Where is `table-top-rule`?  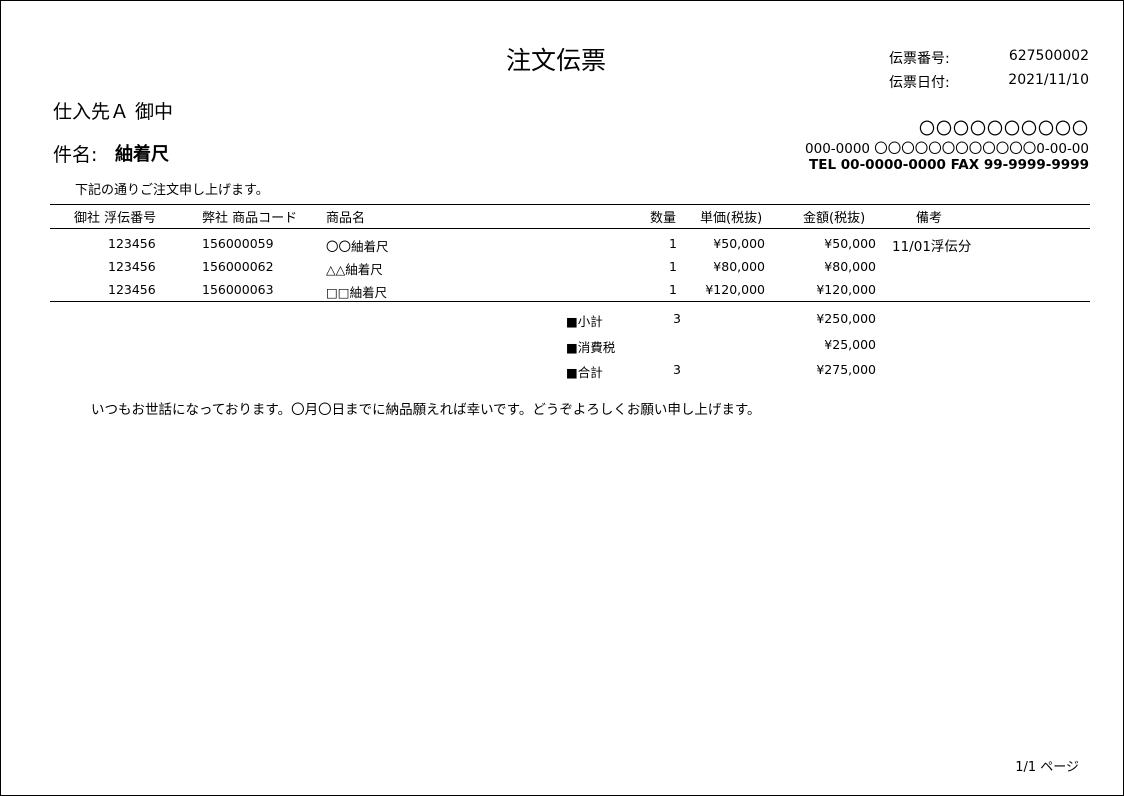 table-top-rule is located at coordinates (570, 204).